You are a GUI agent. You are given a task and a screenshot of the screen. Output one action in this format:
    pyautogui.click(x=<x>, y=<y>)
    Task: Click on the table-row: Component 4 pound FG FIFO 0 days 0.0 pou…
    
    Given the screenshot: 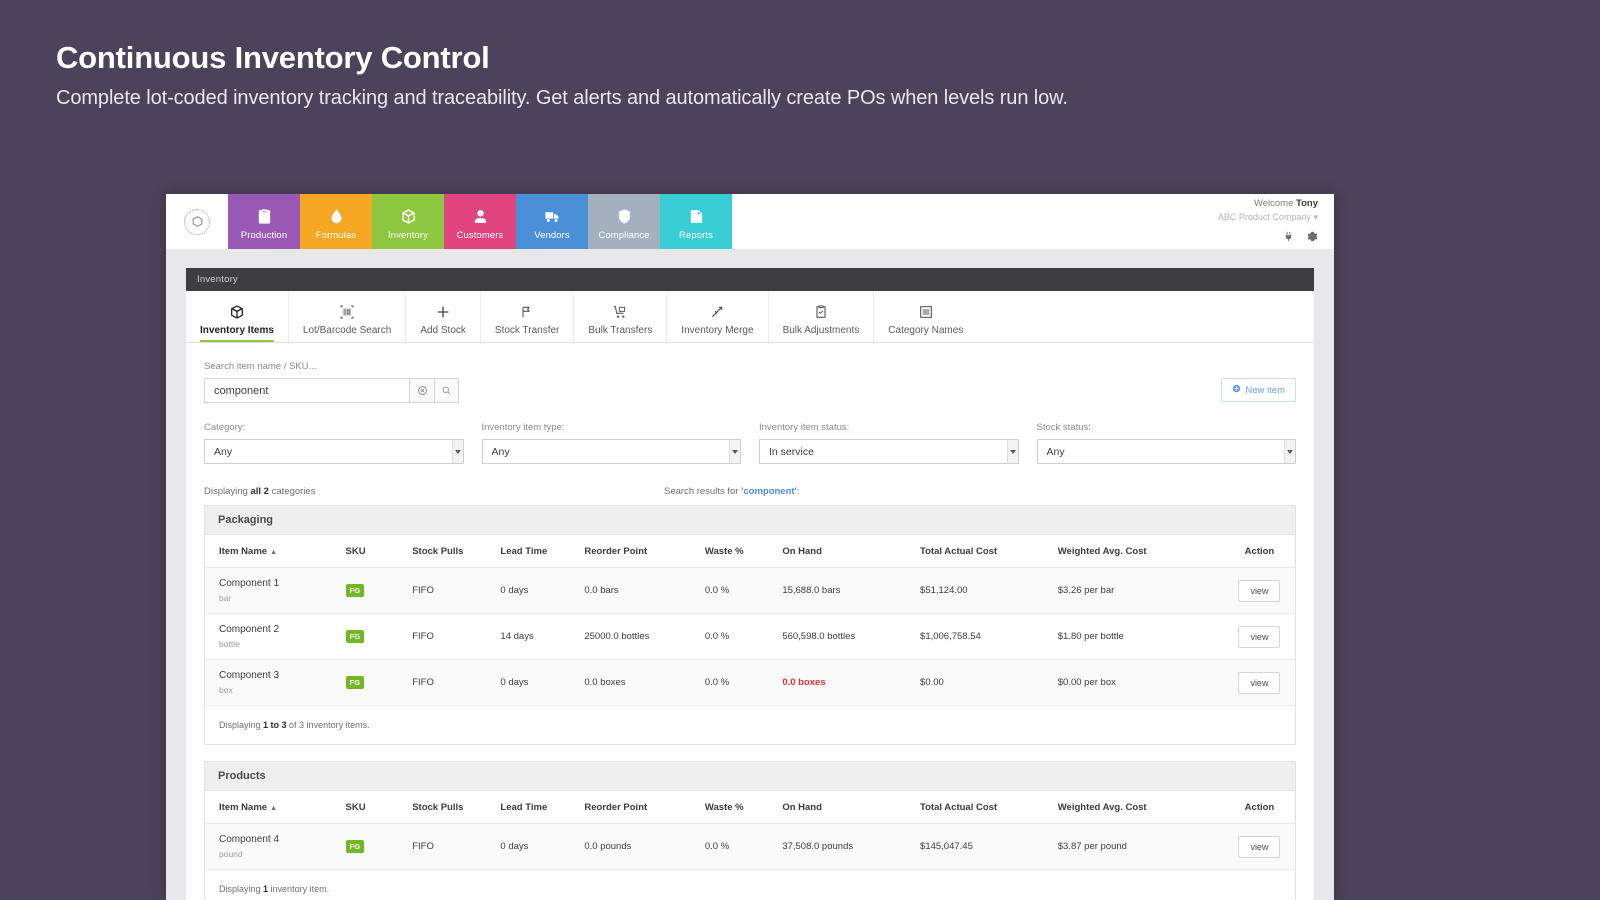 What is the action you would take?
    pyautogui.click(x=750, y=846)
    